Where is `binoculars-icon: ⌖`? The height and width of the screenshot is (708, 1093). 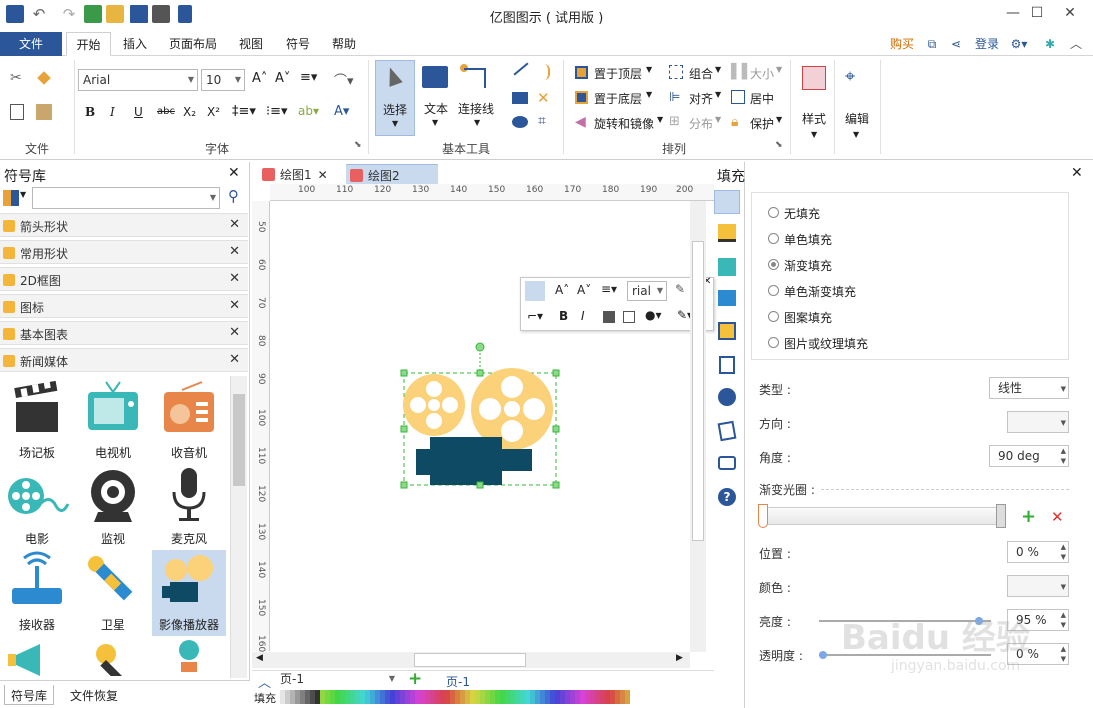 binoculars-icon: ⌖ is located at coordinates (857, 77).